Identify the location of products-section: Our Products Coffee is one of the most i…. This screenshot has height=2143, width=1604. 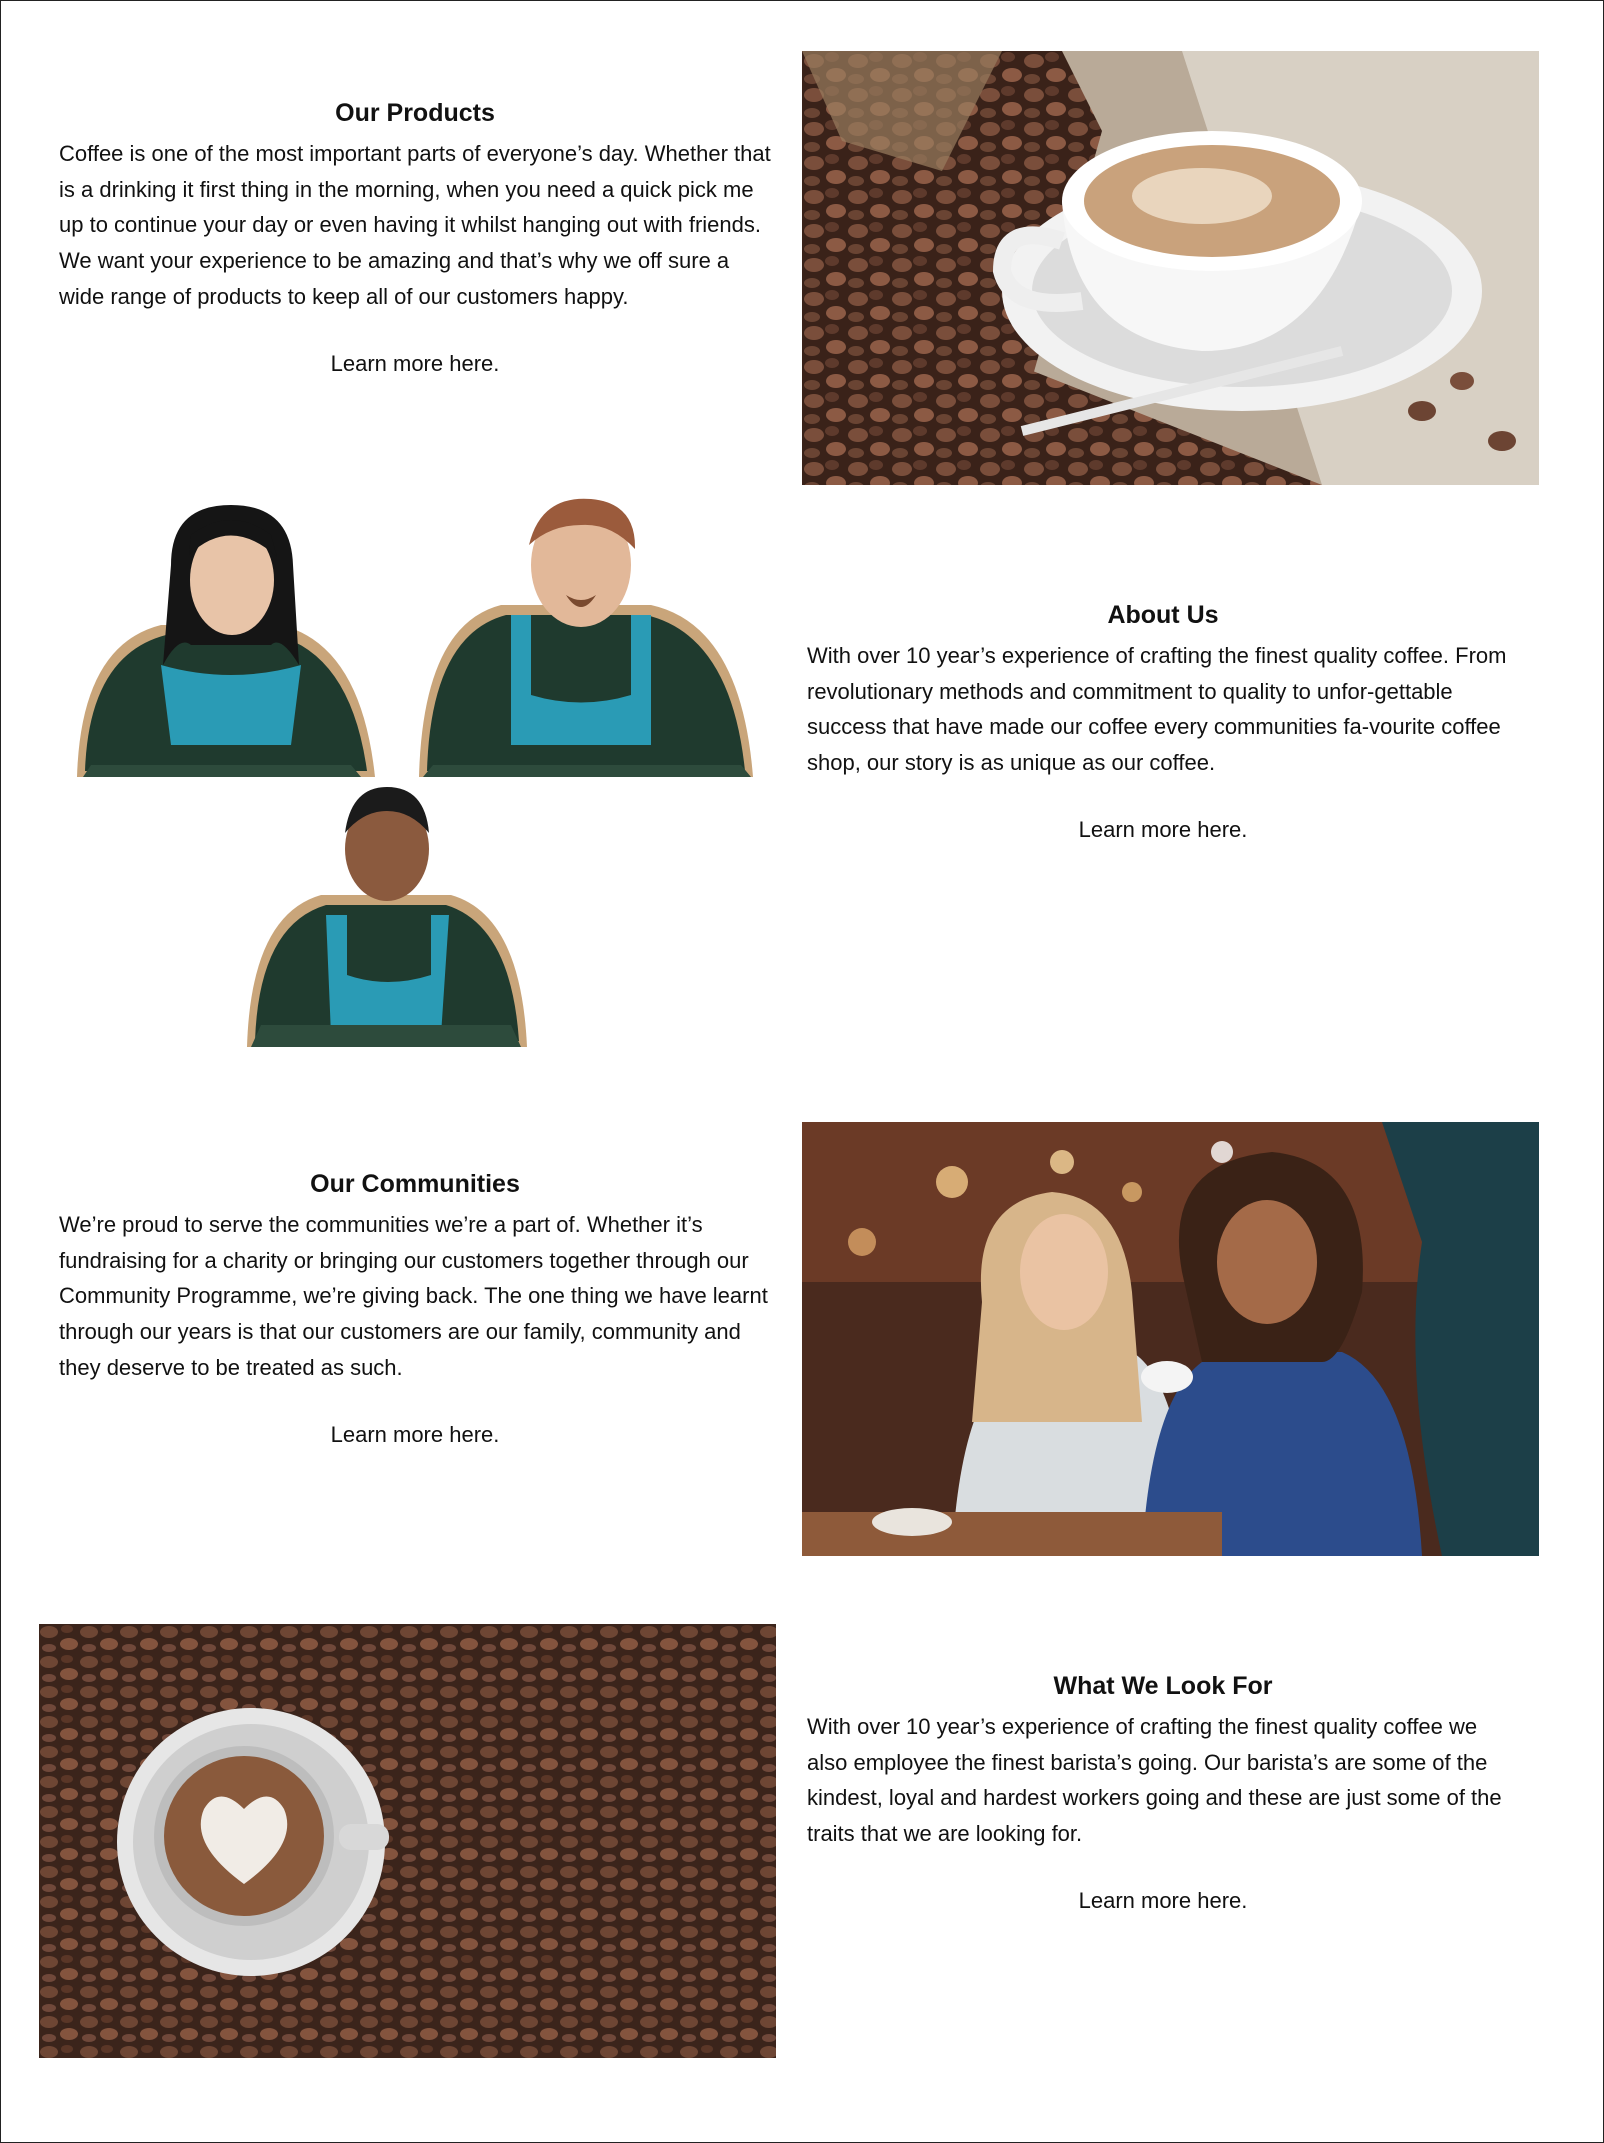
(415, 238).